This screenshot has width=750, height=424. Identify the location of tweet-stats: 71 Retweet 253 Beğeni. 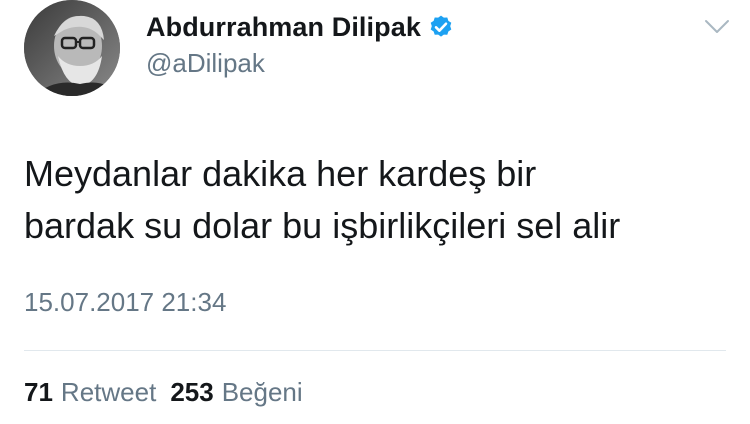
(163, 392).